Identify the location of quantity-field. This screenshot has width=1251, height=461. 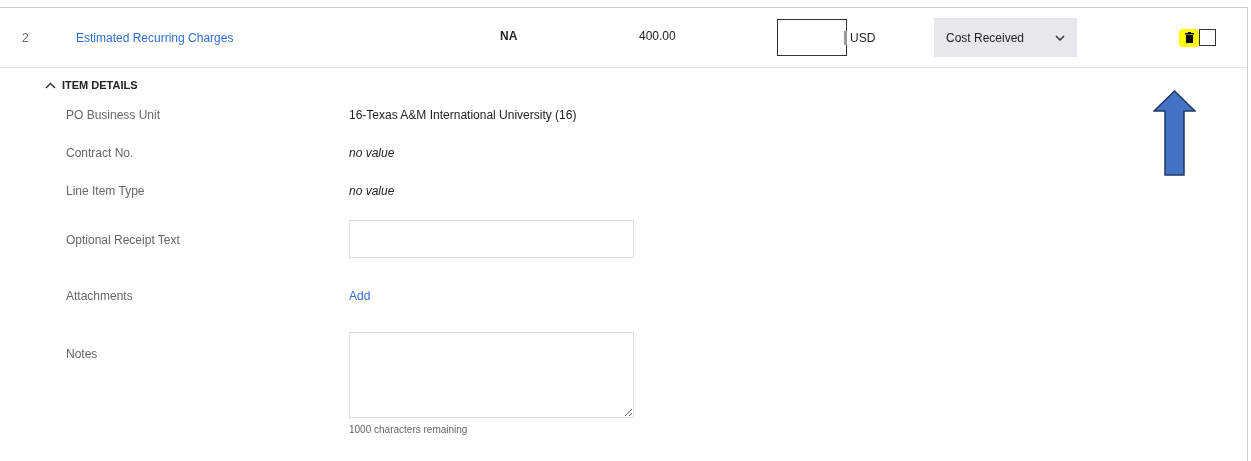
(812, 37).